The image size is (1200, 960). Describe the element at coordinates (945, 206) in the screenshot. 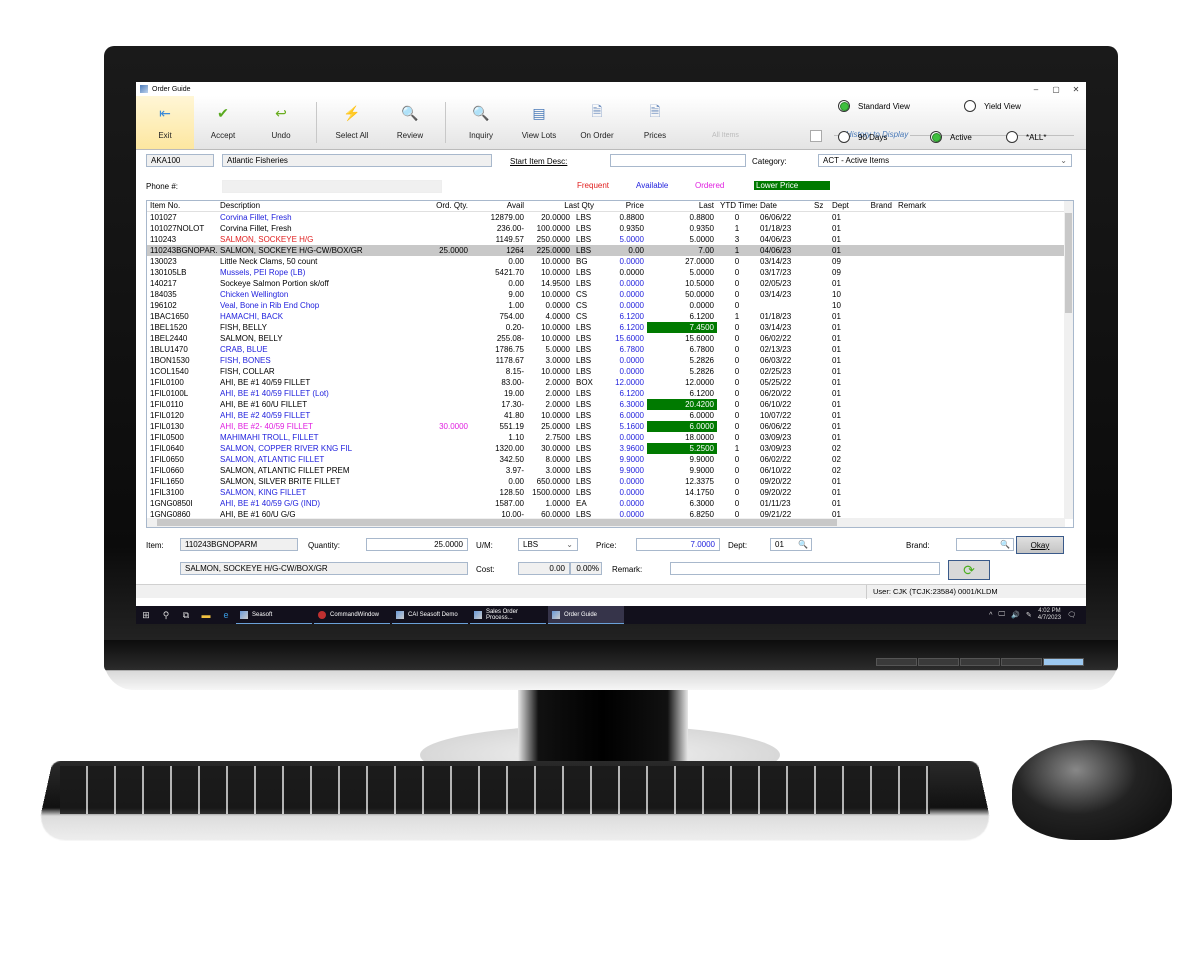

I see `column-header: Remark` at that location.